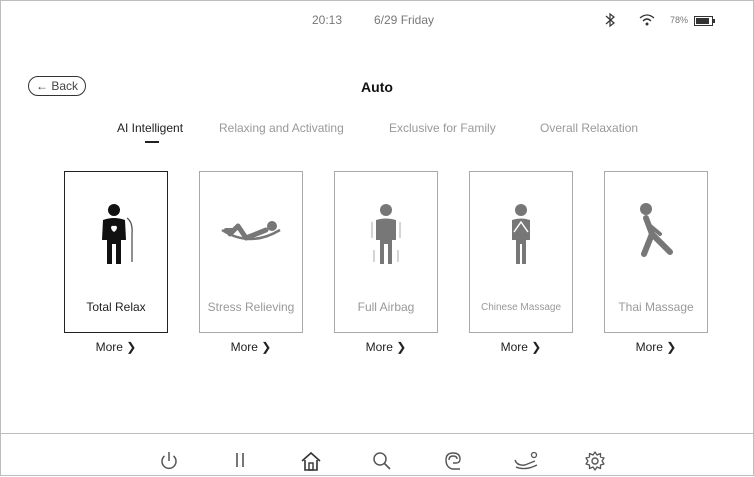 The width and height of the screenshot is (754, 477). What do you see at coordinates (116, 307) in the screenshot?
I see `program-label: Total Relax` at bounding box center [116, 307].